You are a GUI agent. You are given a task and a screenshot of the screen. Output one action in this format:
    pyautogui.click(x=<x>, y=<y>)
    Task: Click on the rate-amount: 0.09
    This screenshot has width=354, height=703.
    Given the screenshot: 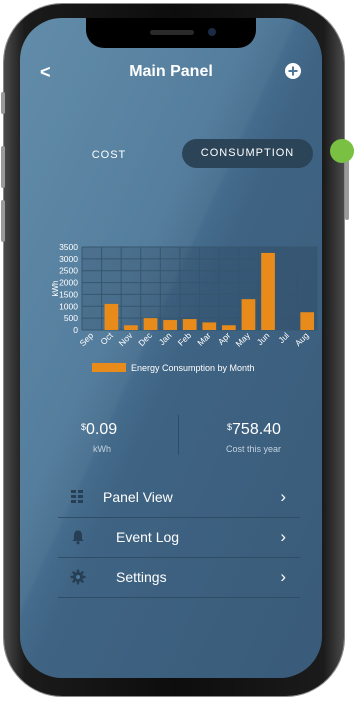 What is the action you would take?
    pyautogui.click(x=102, y=429)
    